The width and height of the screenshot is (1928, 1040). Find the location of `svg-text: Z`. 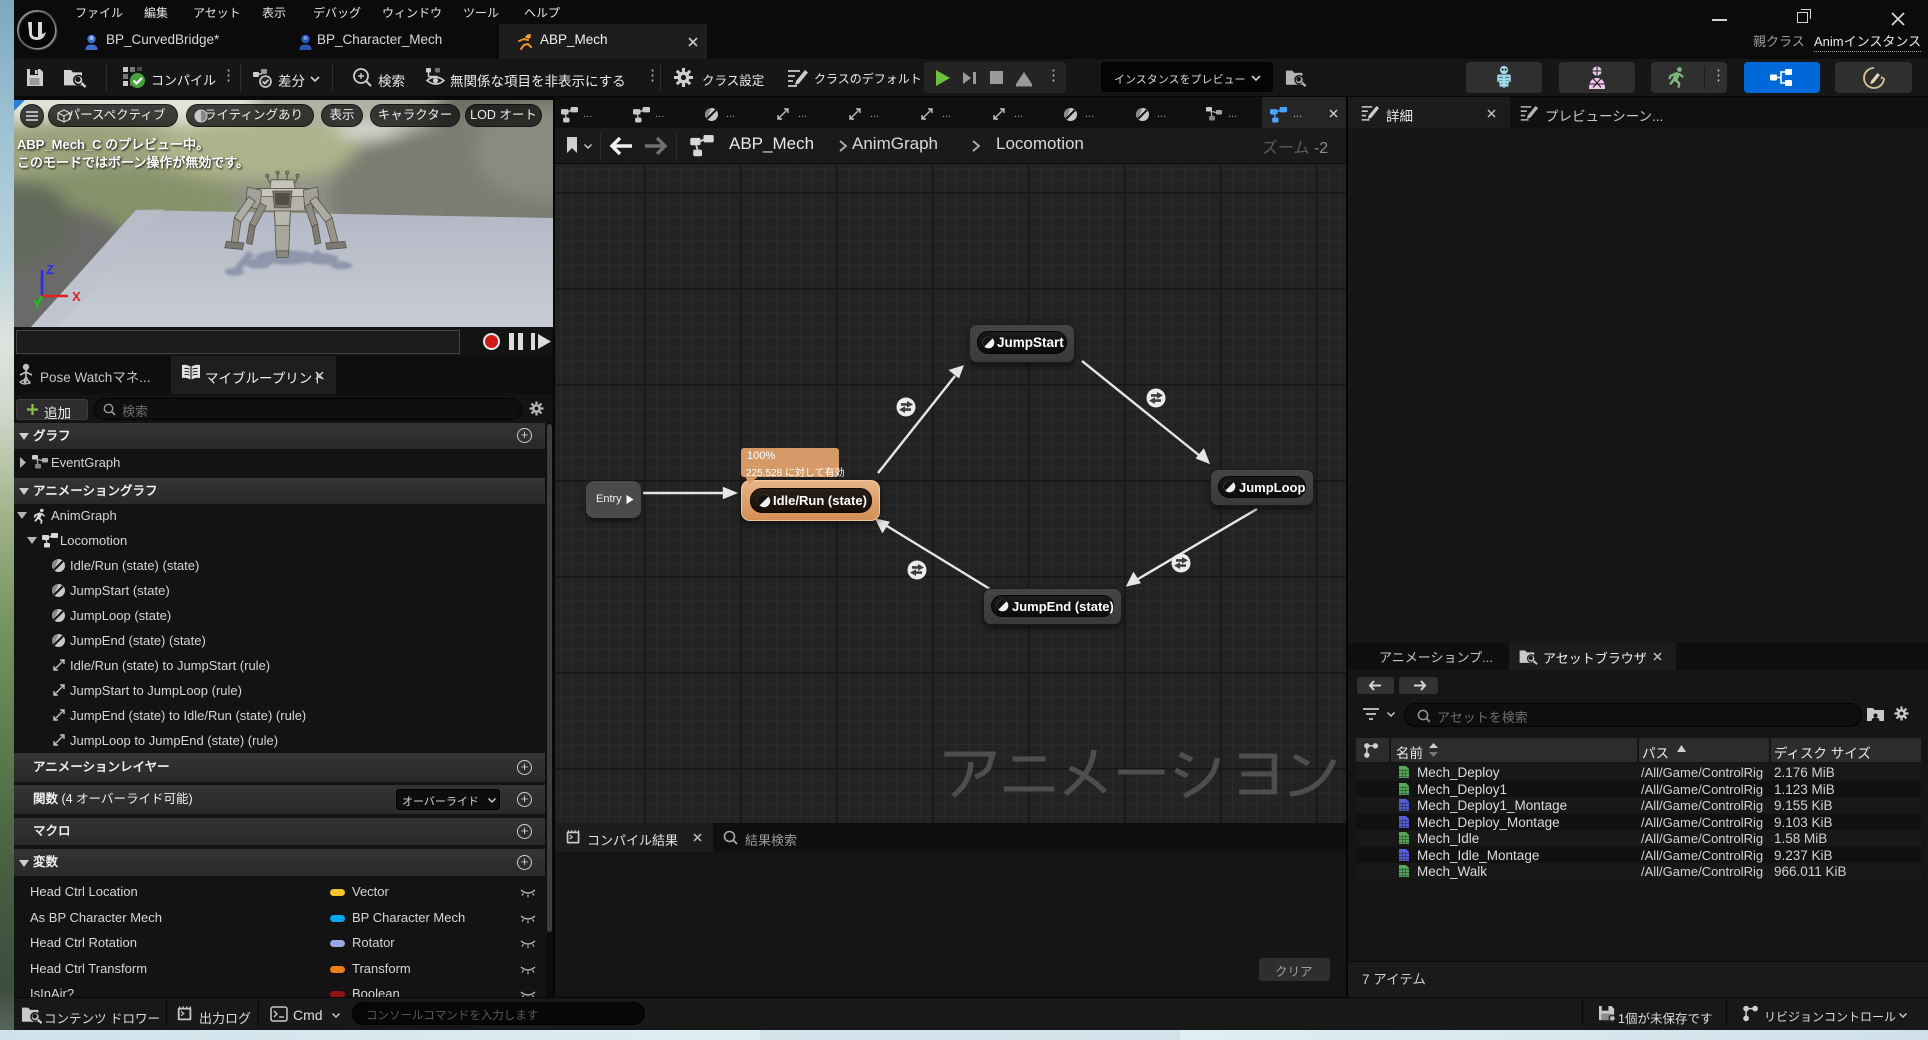

svg-text: Z is located at coordinates (50, 269).